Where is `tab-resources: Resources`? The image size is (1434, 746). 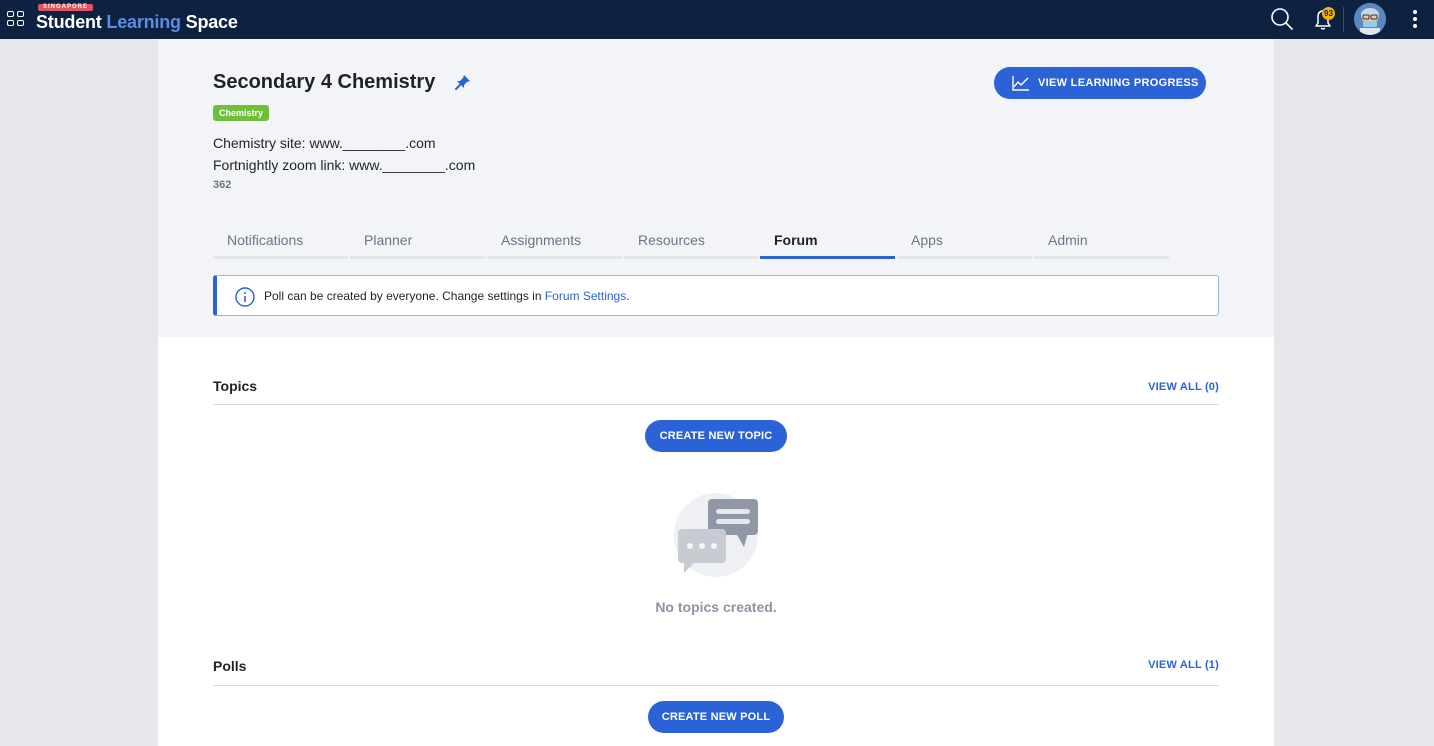
tab-resources: Resources is located at coordinates (691, 242).